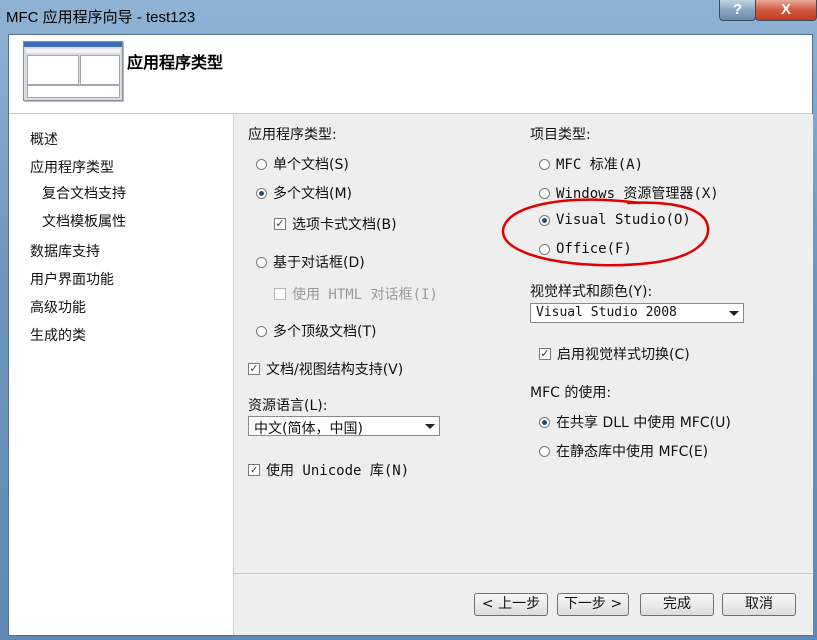  I want to click on app-type-label: 应用程序类型:, so click(292, 135).